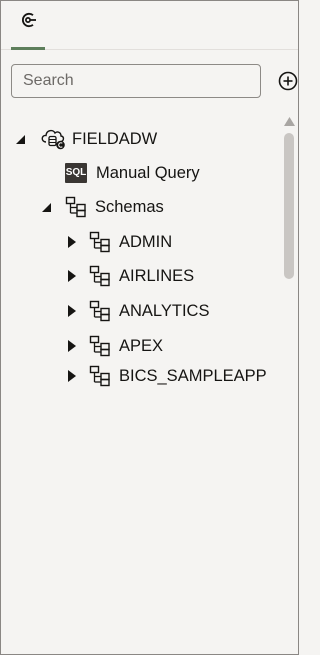  Describe the element at coordinates (54, 139) in the screenshot. I see `cloud-database-icon` at that location.